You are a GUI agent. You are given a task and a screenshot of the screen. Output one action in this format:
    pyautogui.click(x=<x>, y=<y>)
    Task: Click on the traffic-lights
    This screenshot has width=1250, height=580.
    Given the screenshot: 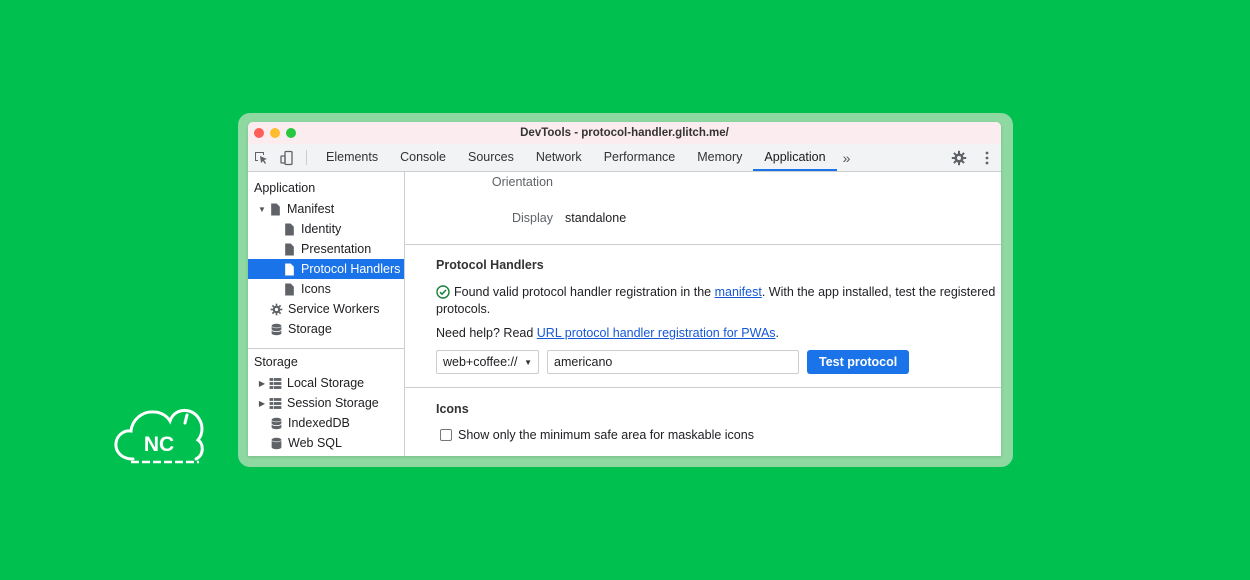 What is the action you would take?
    pyautogui.click(x=275, y=133)
    